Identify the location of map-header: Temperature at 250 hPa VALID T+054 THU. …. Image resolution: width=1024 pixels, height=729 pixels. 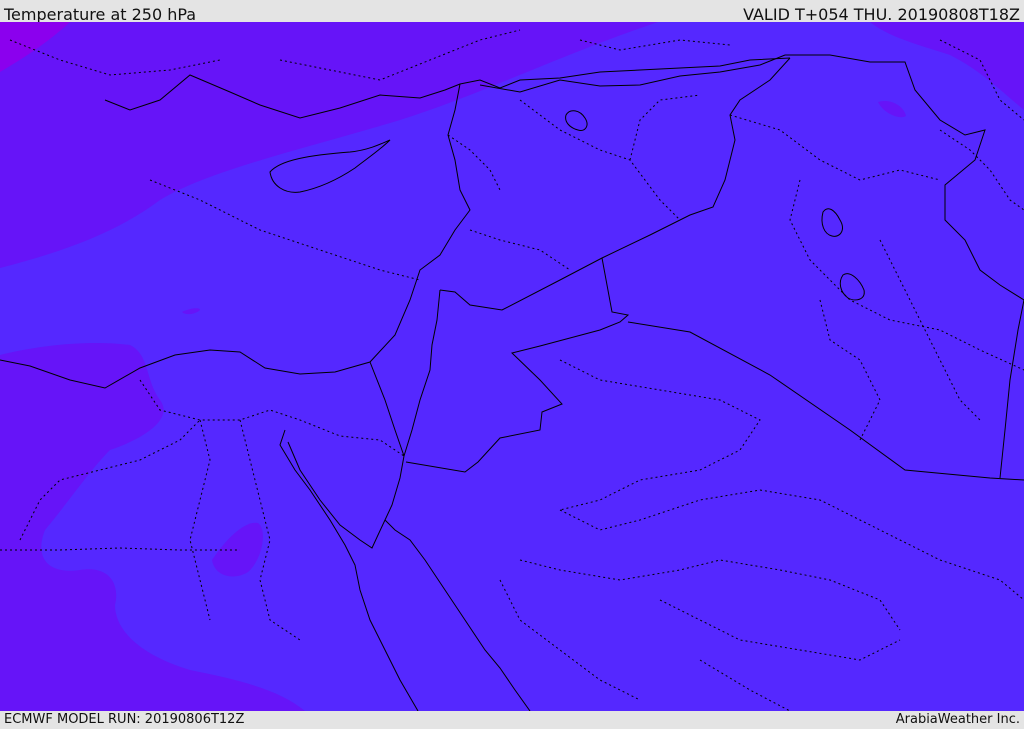
(512, 11).